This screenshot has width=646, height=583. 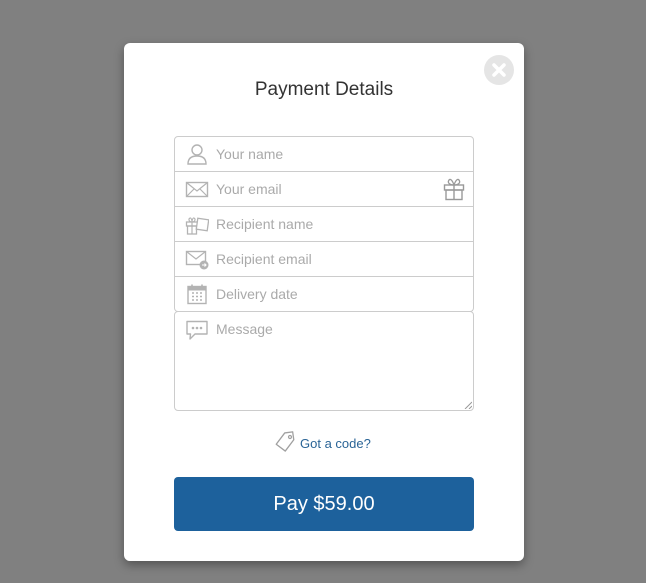 What do you see at coordinates (324, 504) in the screenshot?
I see `pay-button: Pay $59.00` at bounding box center [324, 504].